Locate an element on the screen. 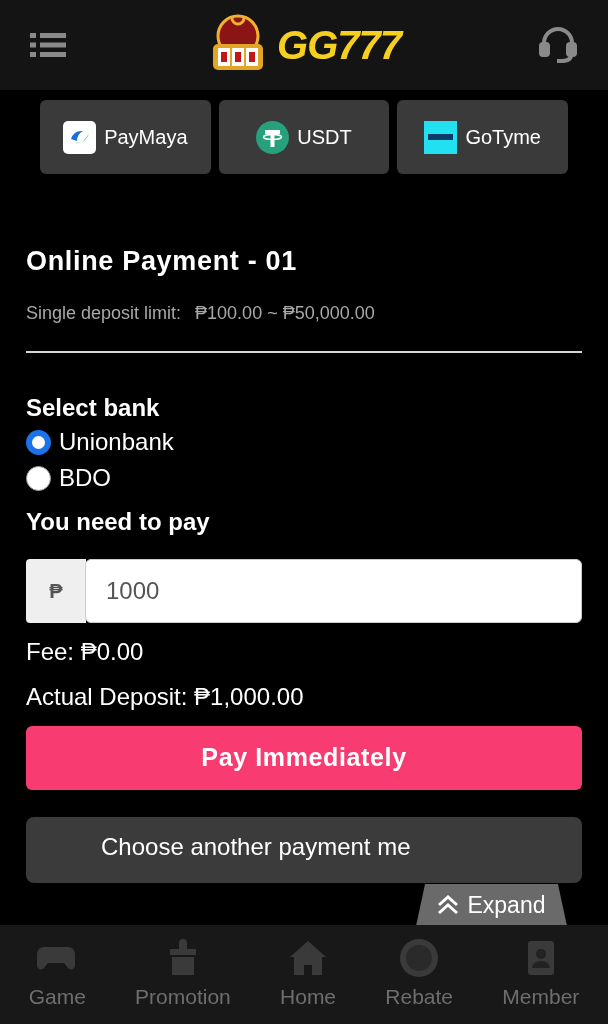 The width and height of the screenshot is (608, 1024). expand-tab: Expand is located at coordinates (491, 905).